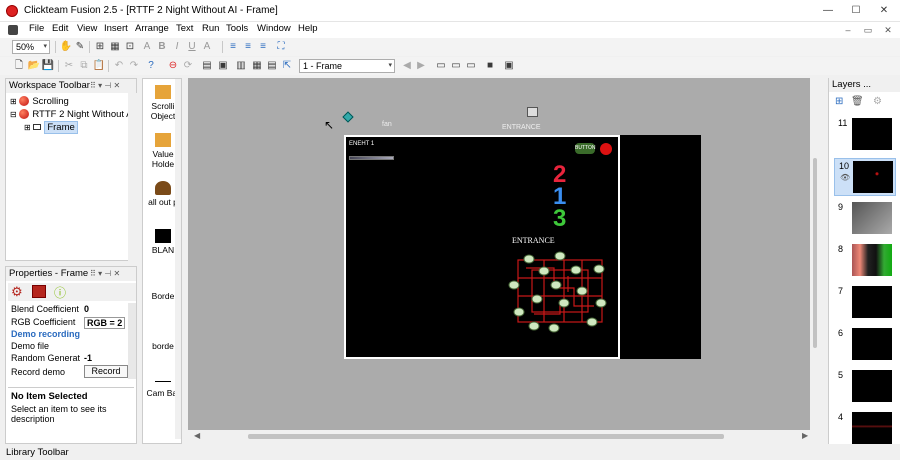 The height and width of the screenshot is (460, 900). I want to click on frame-editor-icon: ▣, so click(223, 66).